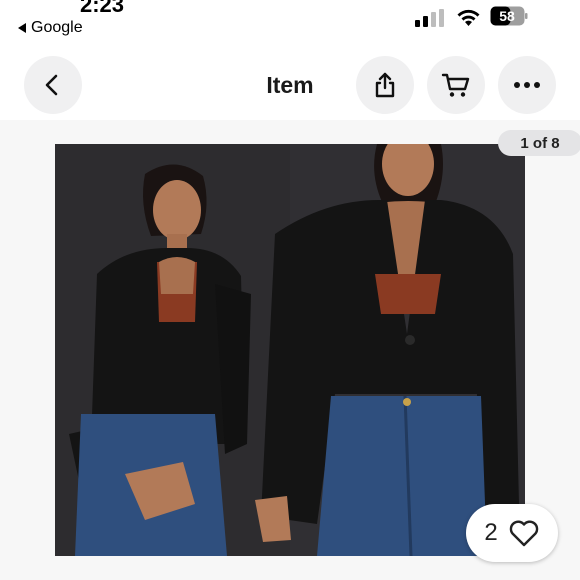  What do you see at coordinates (491, 532) in the screenshot?
I see `like-count: 2` at bounding box center [491, 532].